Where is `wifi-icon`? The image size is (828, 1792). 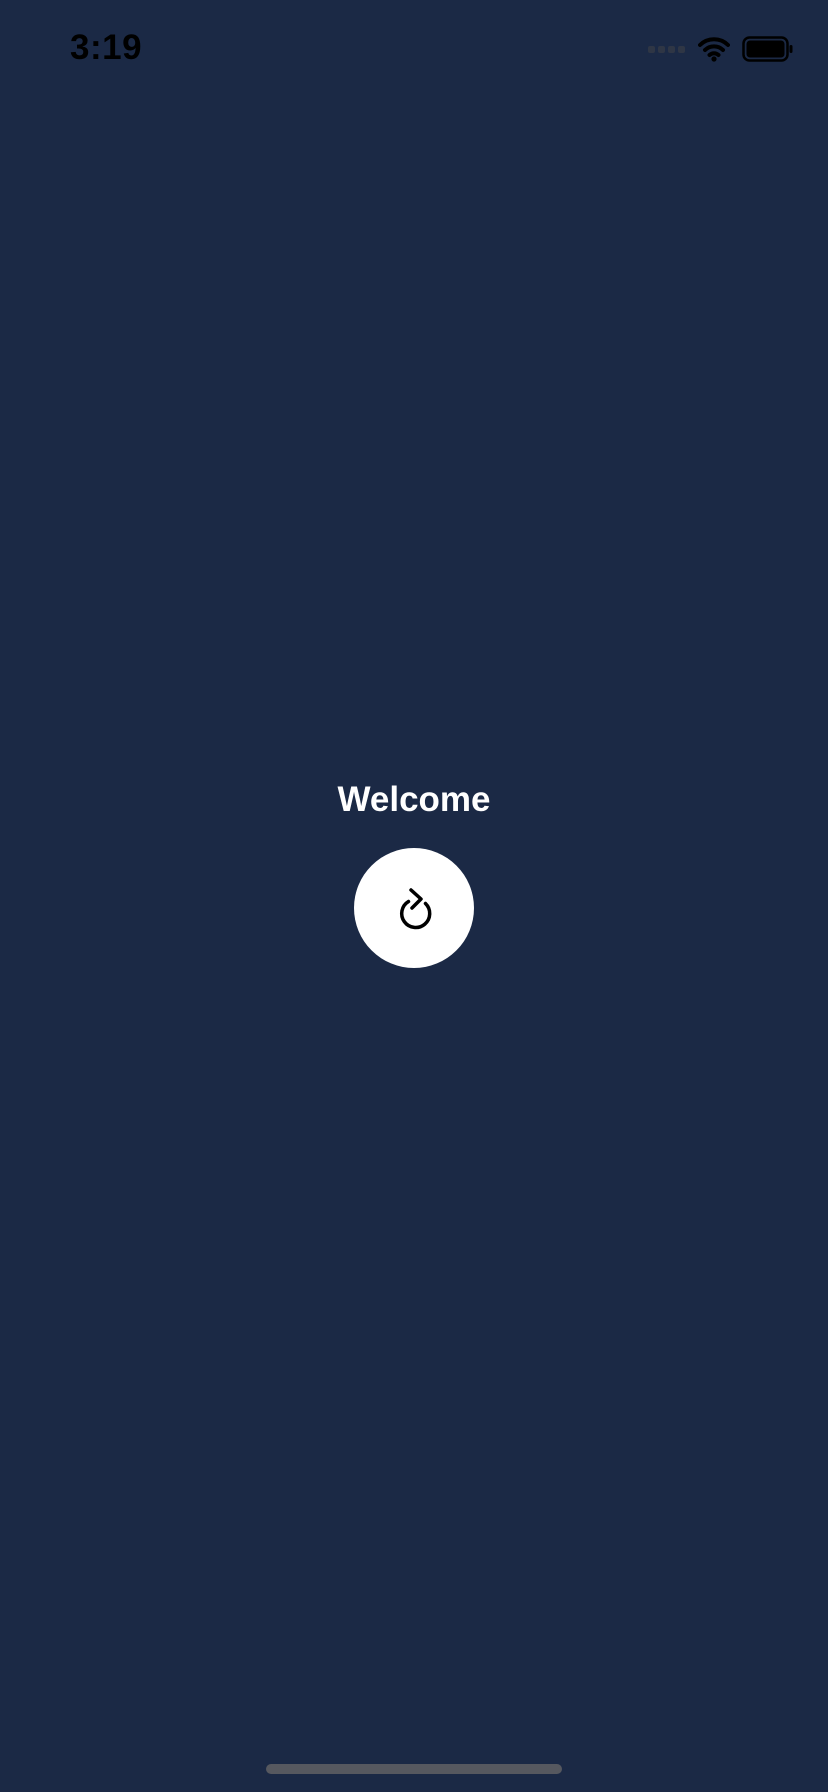
wifi-icon is located at coordinates (714, 49).